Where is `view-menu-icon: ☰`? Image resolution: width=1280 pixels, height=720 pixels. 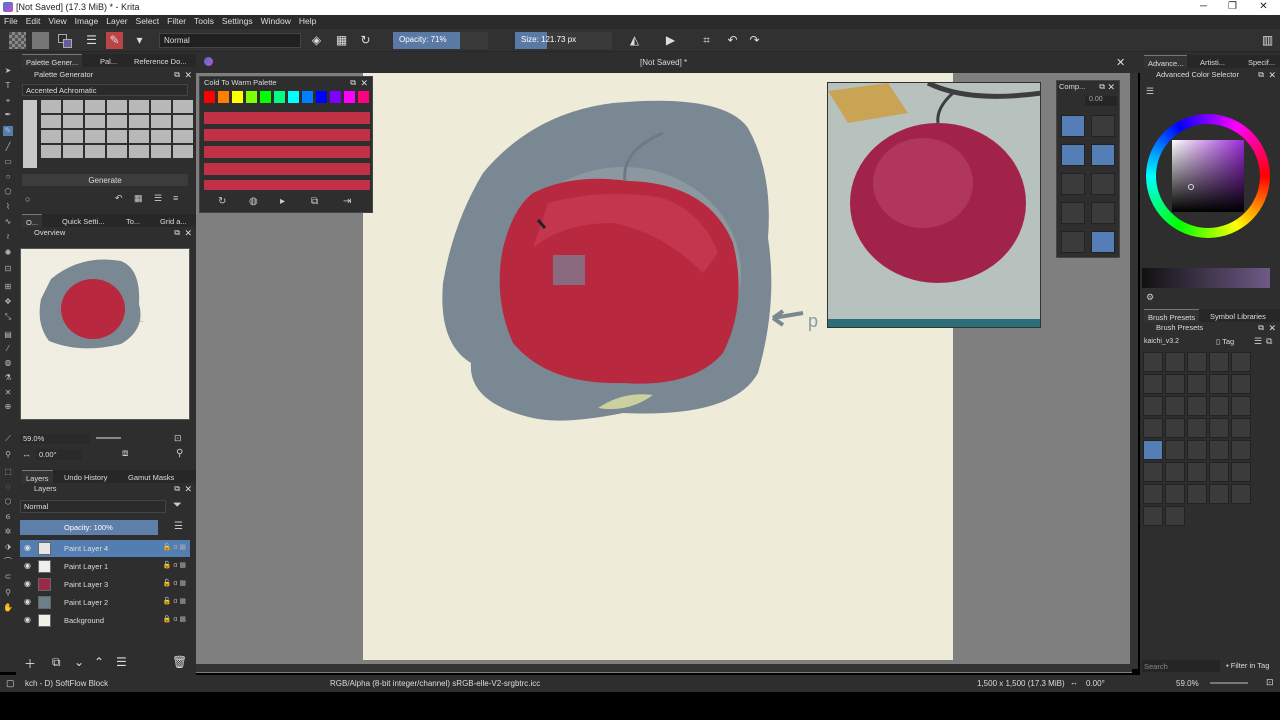
view-menu-icon: ☰ is located at coordinates (1258, 341).